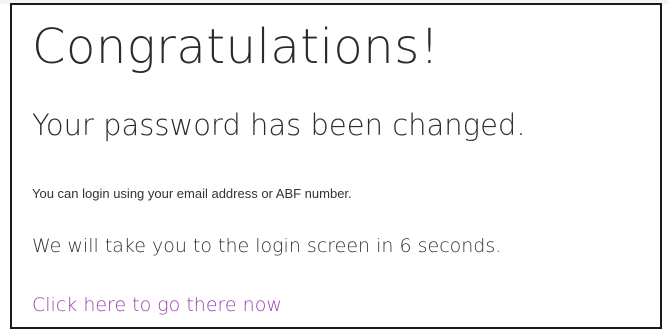  I want to click on page-title: Congratulations!, so click(236, 47).